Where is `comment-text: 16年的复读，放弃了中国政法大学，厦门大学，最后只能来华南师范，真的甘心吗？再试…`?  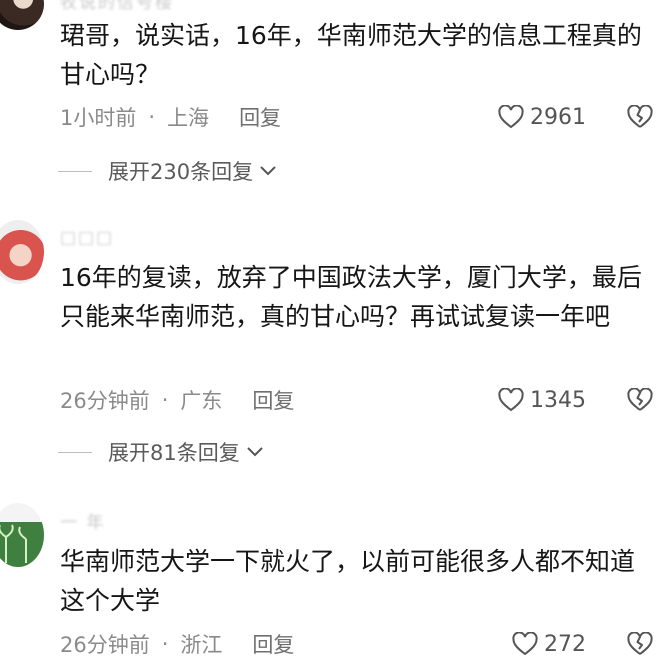 comment-text: 16年的复读，放弃了中国政法大学，厦门大学，最后只能来华南师范，真的甘心吗？再试… is located at coordinates (351, 297).